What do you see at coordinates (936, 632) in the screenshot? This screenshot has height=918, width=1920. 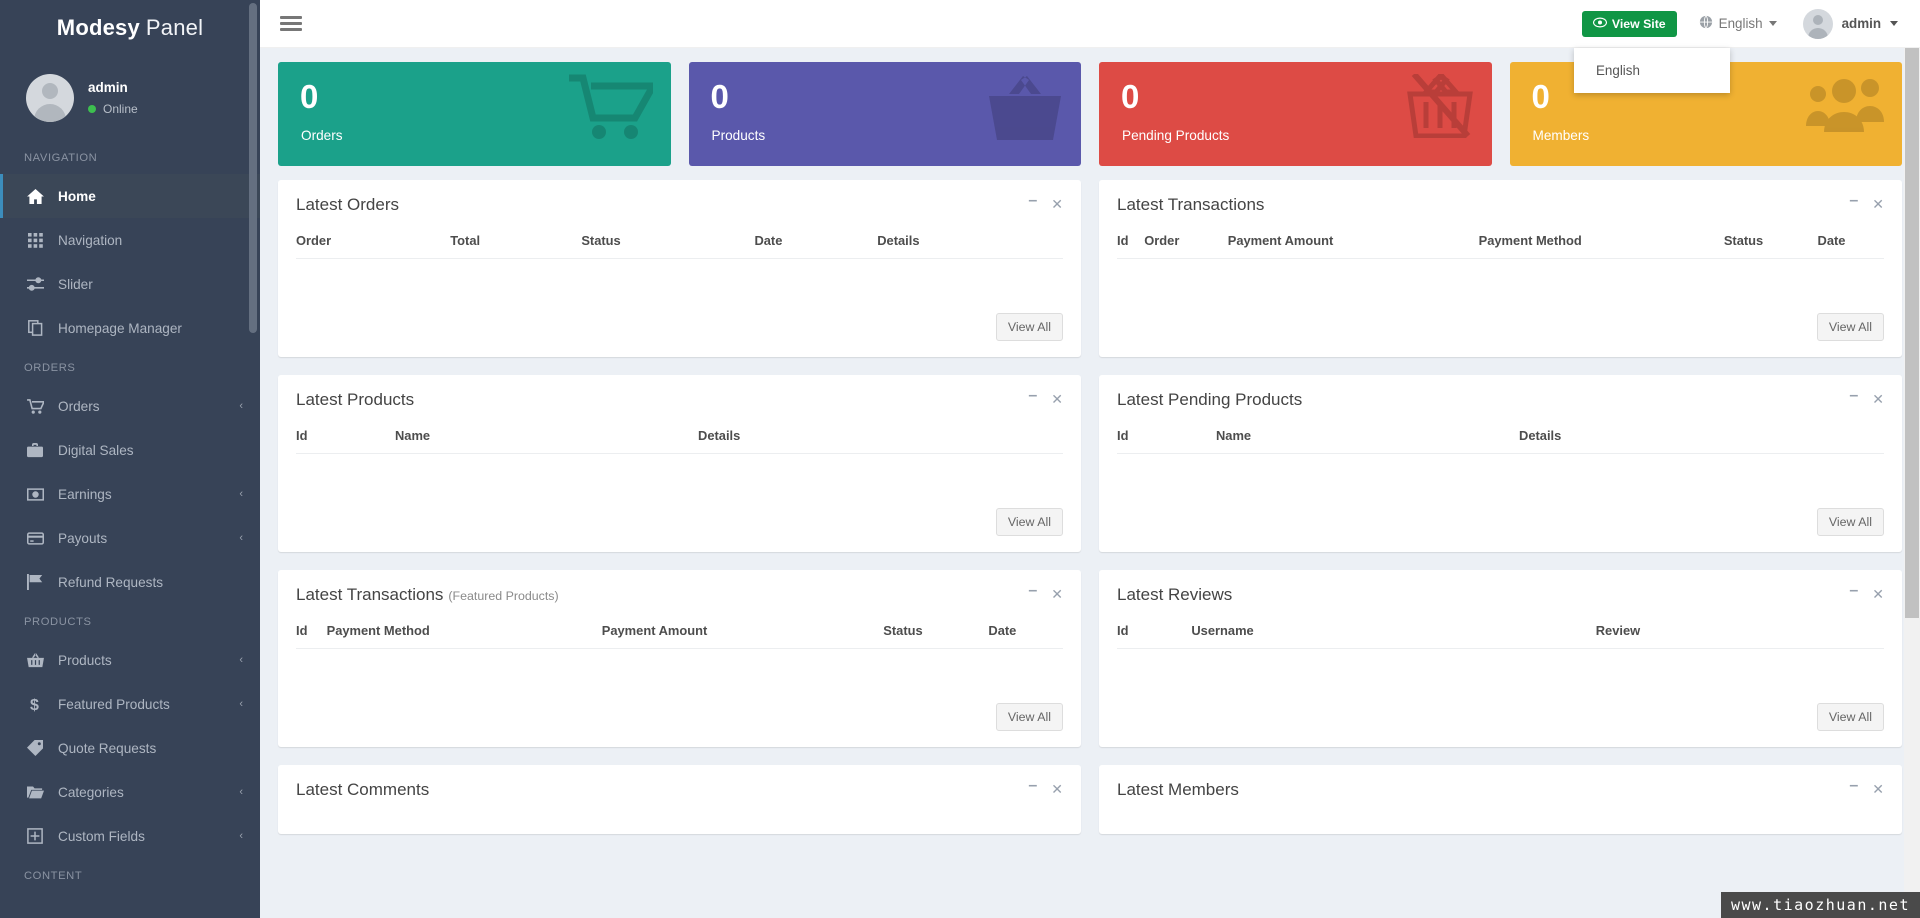 I see `column-header: Status` at bounding box center [936, 632].